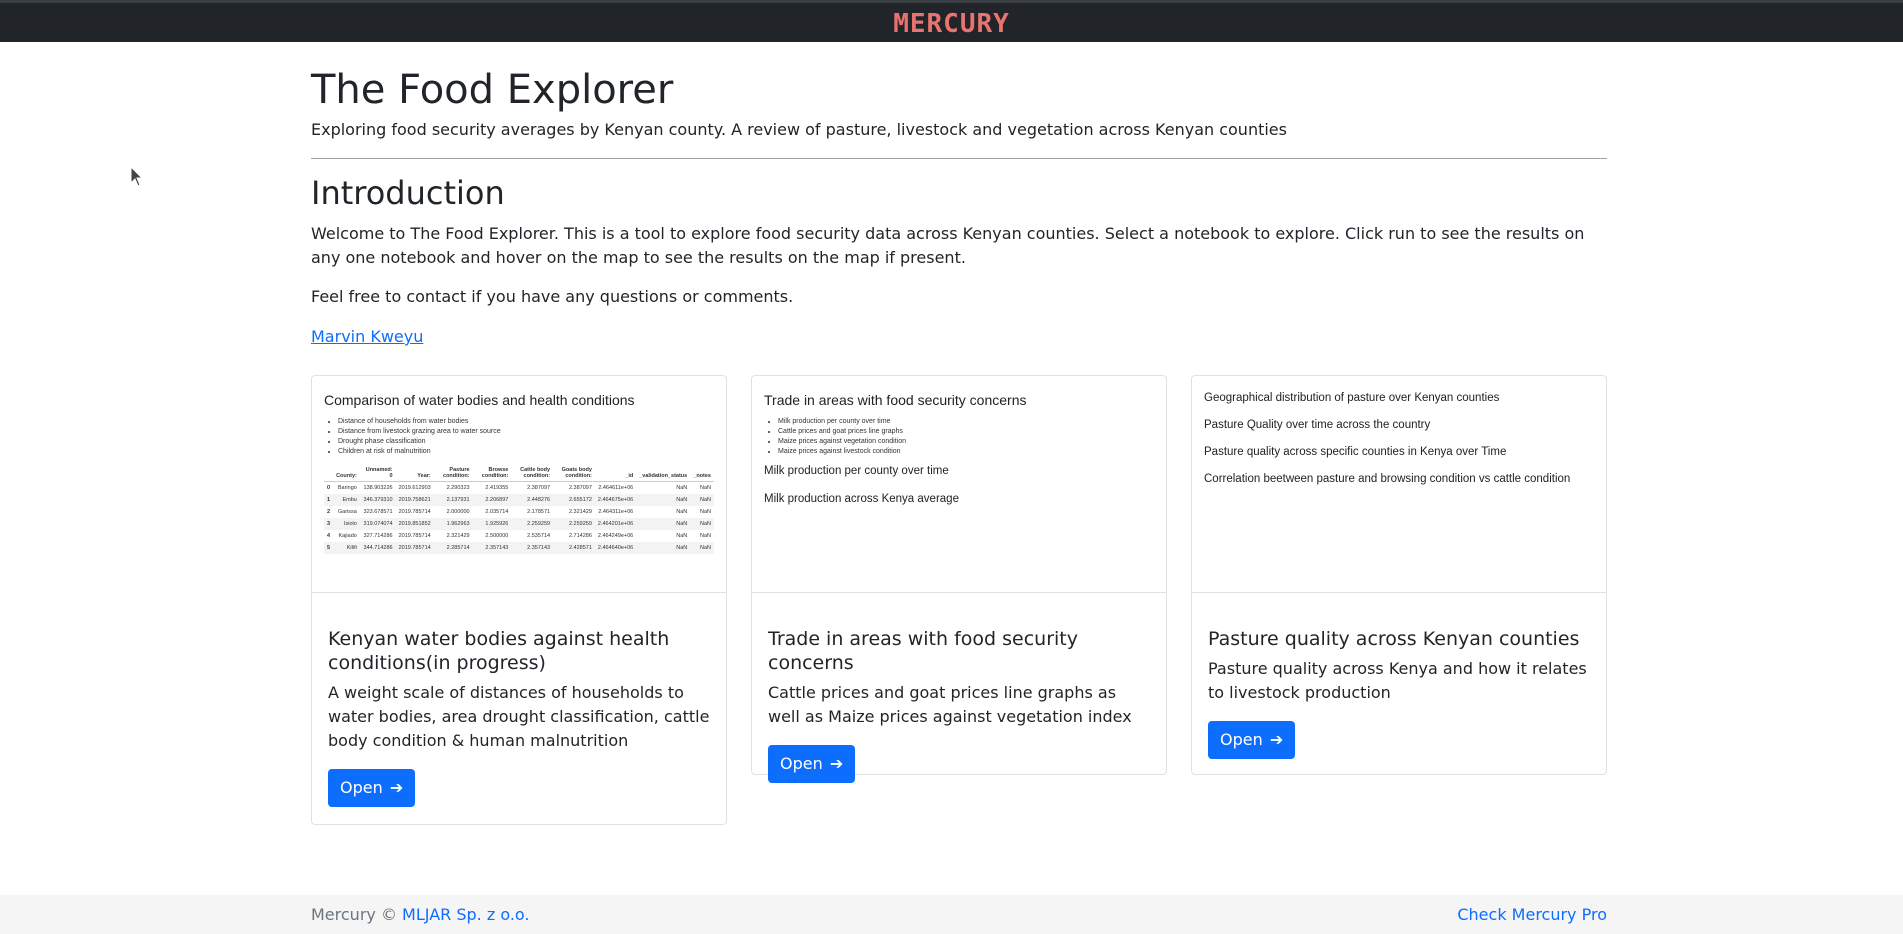 Image resolution: width=1903 pixels, height=934 pixels. Describe the element at coordinates (329, 524) in the screenshot. I see `table-cell: 3` at that location.